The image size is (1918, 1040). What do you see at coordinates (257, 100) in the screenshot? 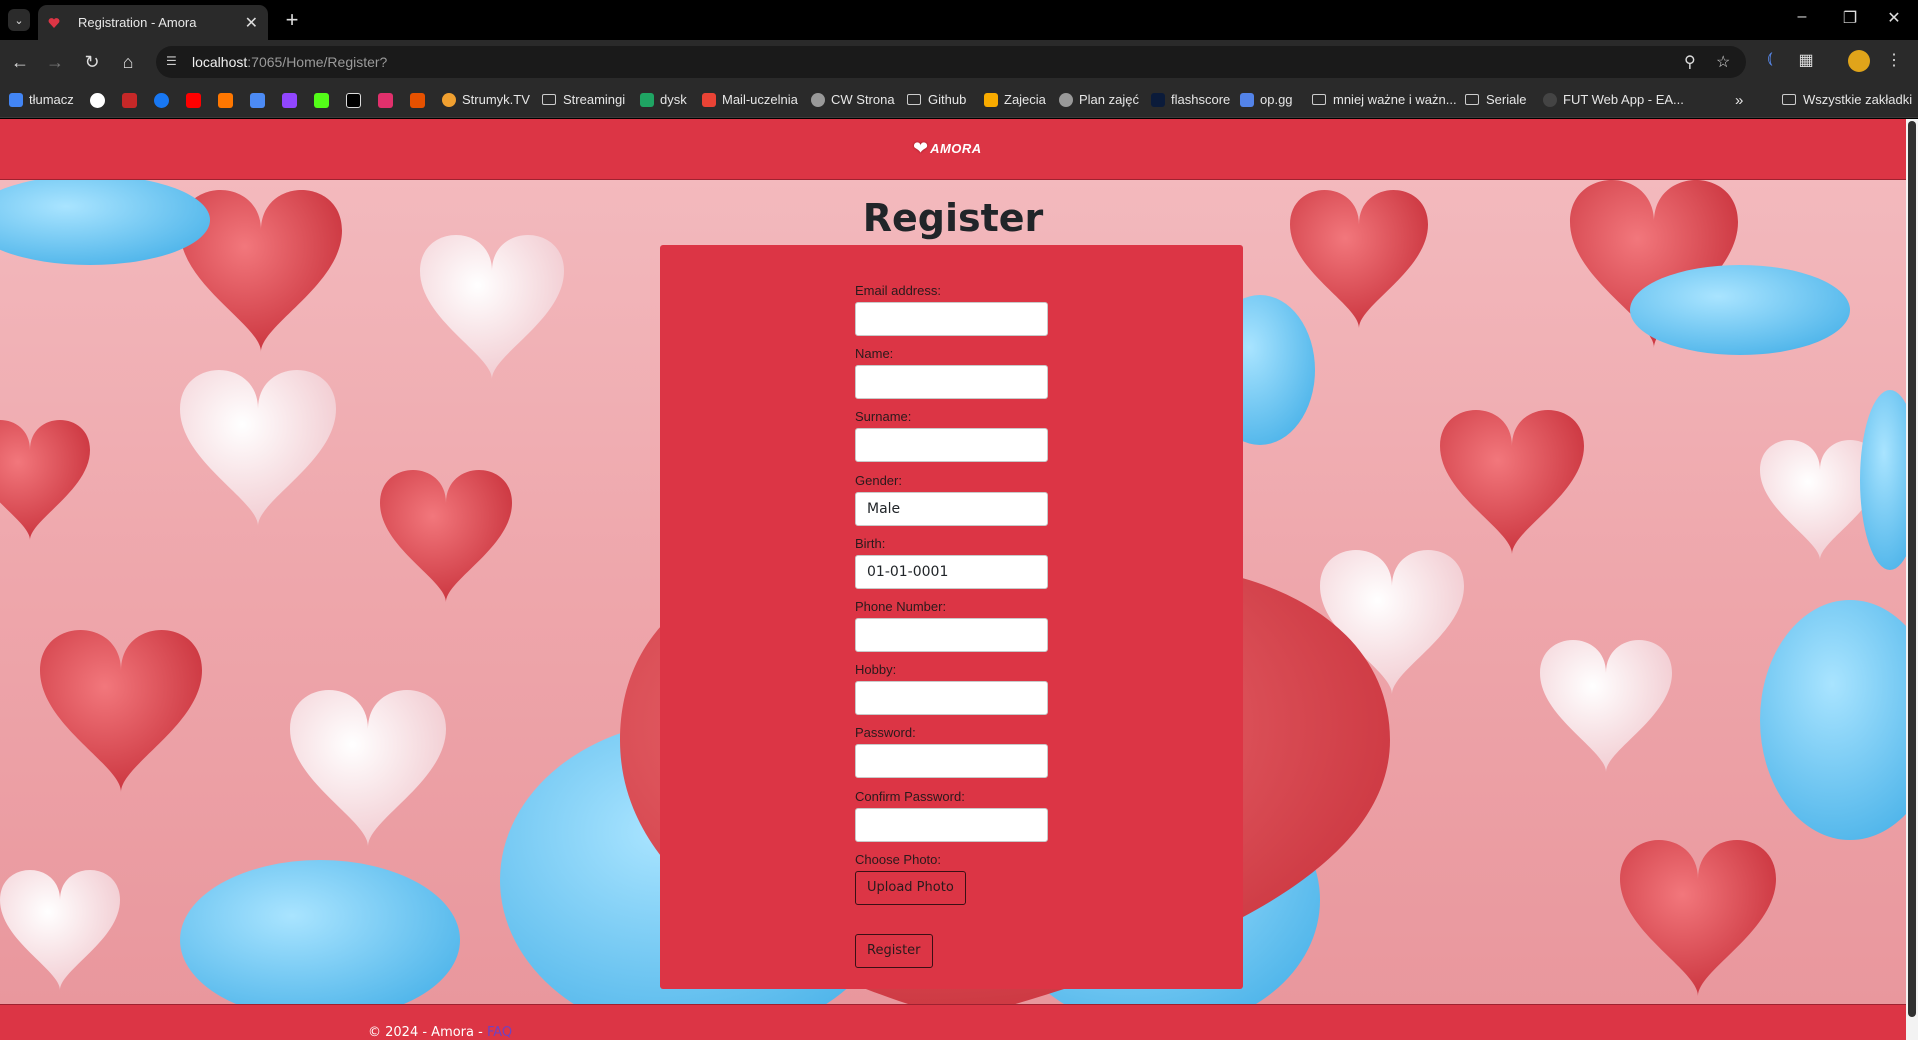
I see `translate-icon` at bounding box center [257, 100].